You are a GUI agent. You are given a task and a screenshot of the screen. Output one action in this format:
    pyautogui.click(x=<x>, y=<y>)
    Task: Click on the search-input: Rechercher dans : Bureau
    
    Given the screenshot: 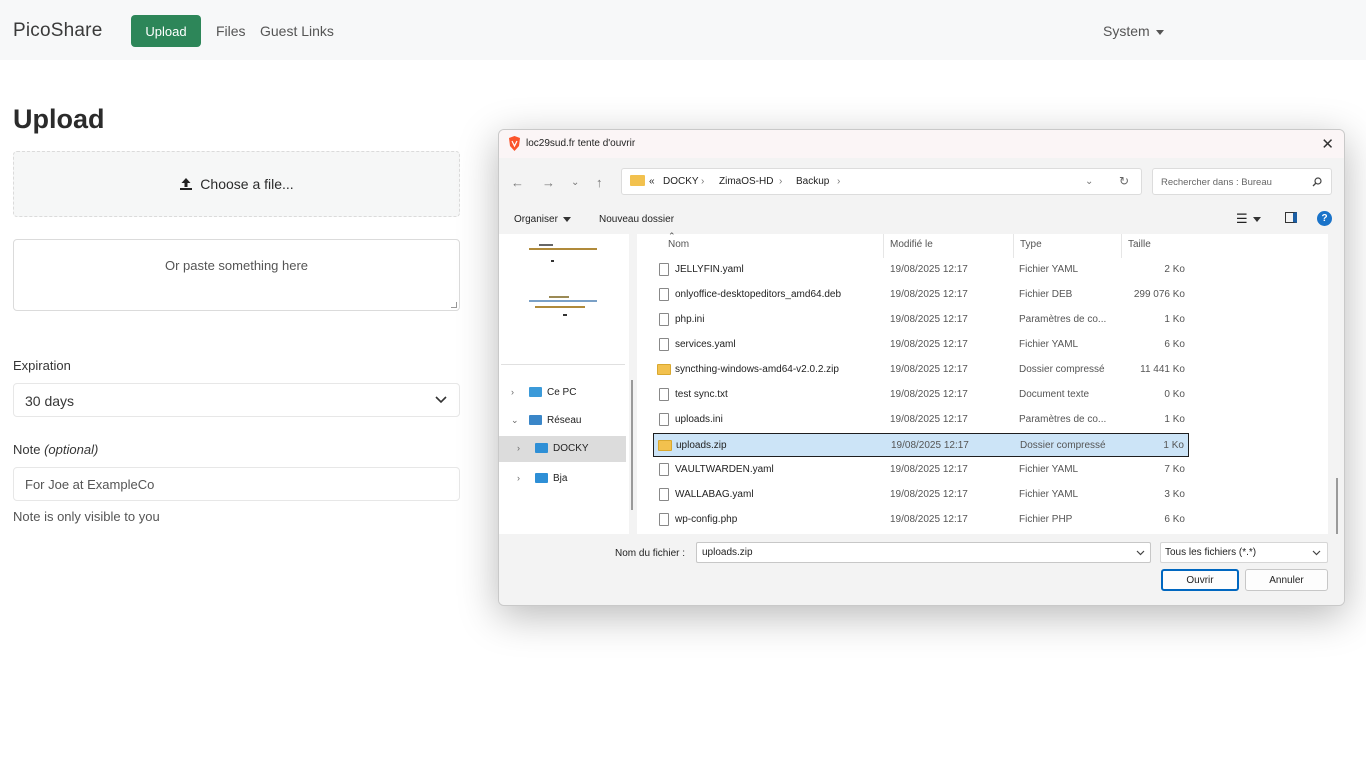 What is the action you would take?
    pyautogui.click(x=1242, y=181)
    